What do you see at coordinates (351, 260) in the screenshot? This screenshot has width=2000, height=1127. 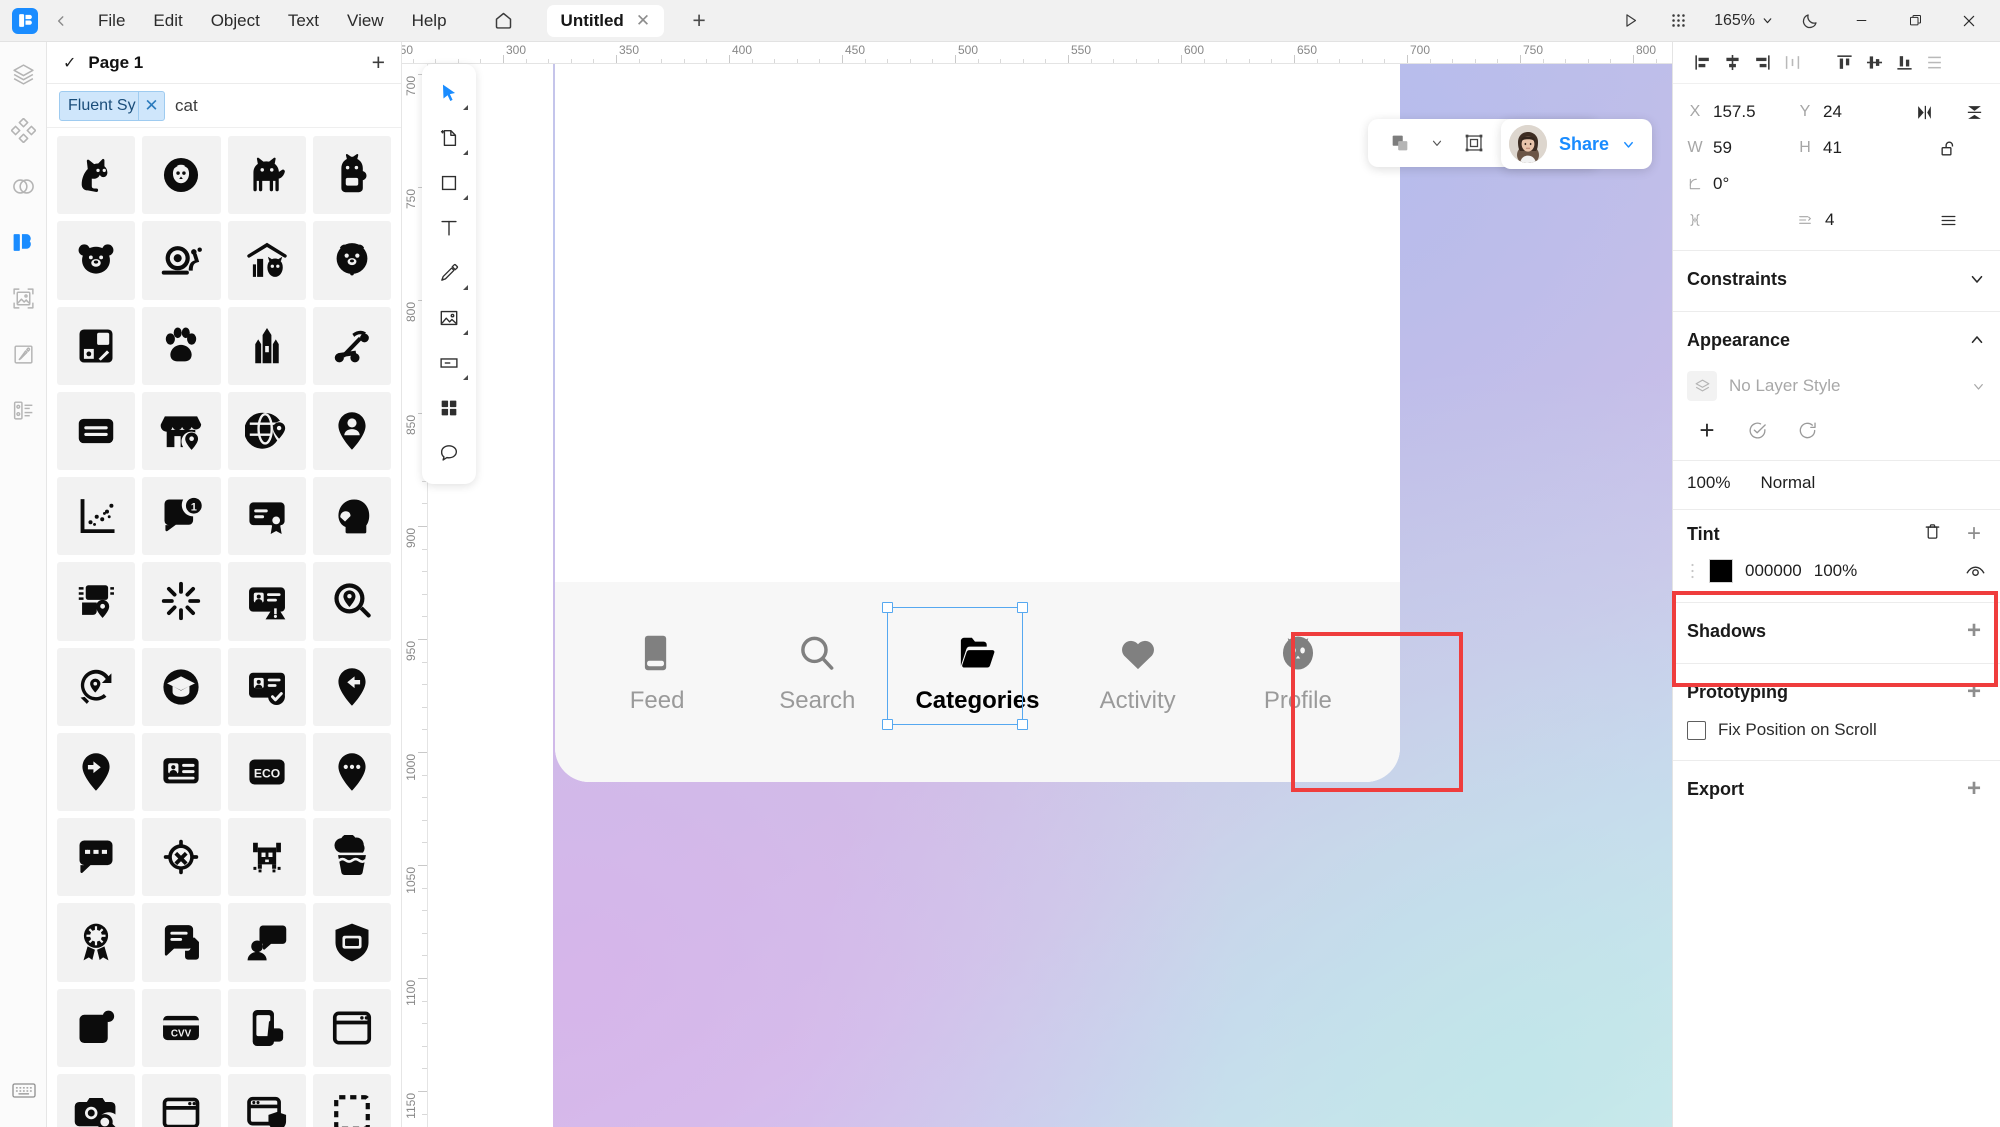 I see `icon-result-dog-face` at bounding box center [351, 260].